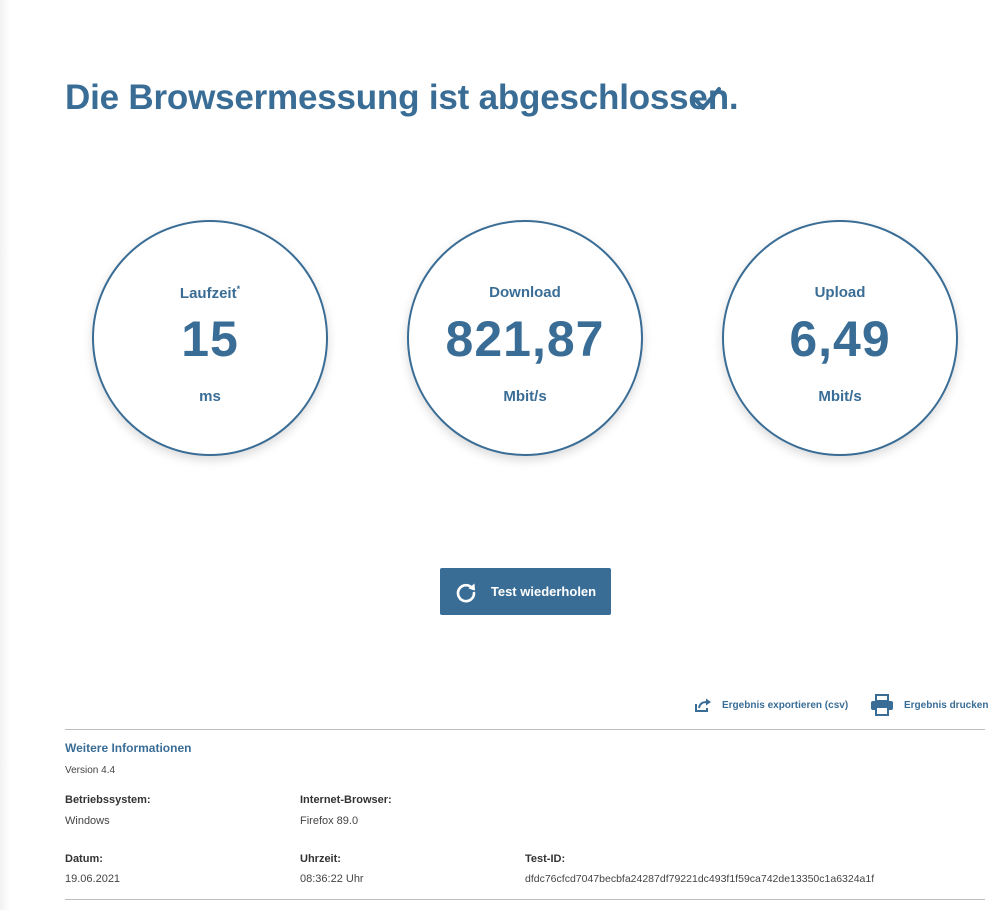  I want to click on page-edge-shadow, so click(5, 455).